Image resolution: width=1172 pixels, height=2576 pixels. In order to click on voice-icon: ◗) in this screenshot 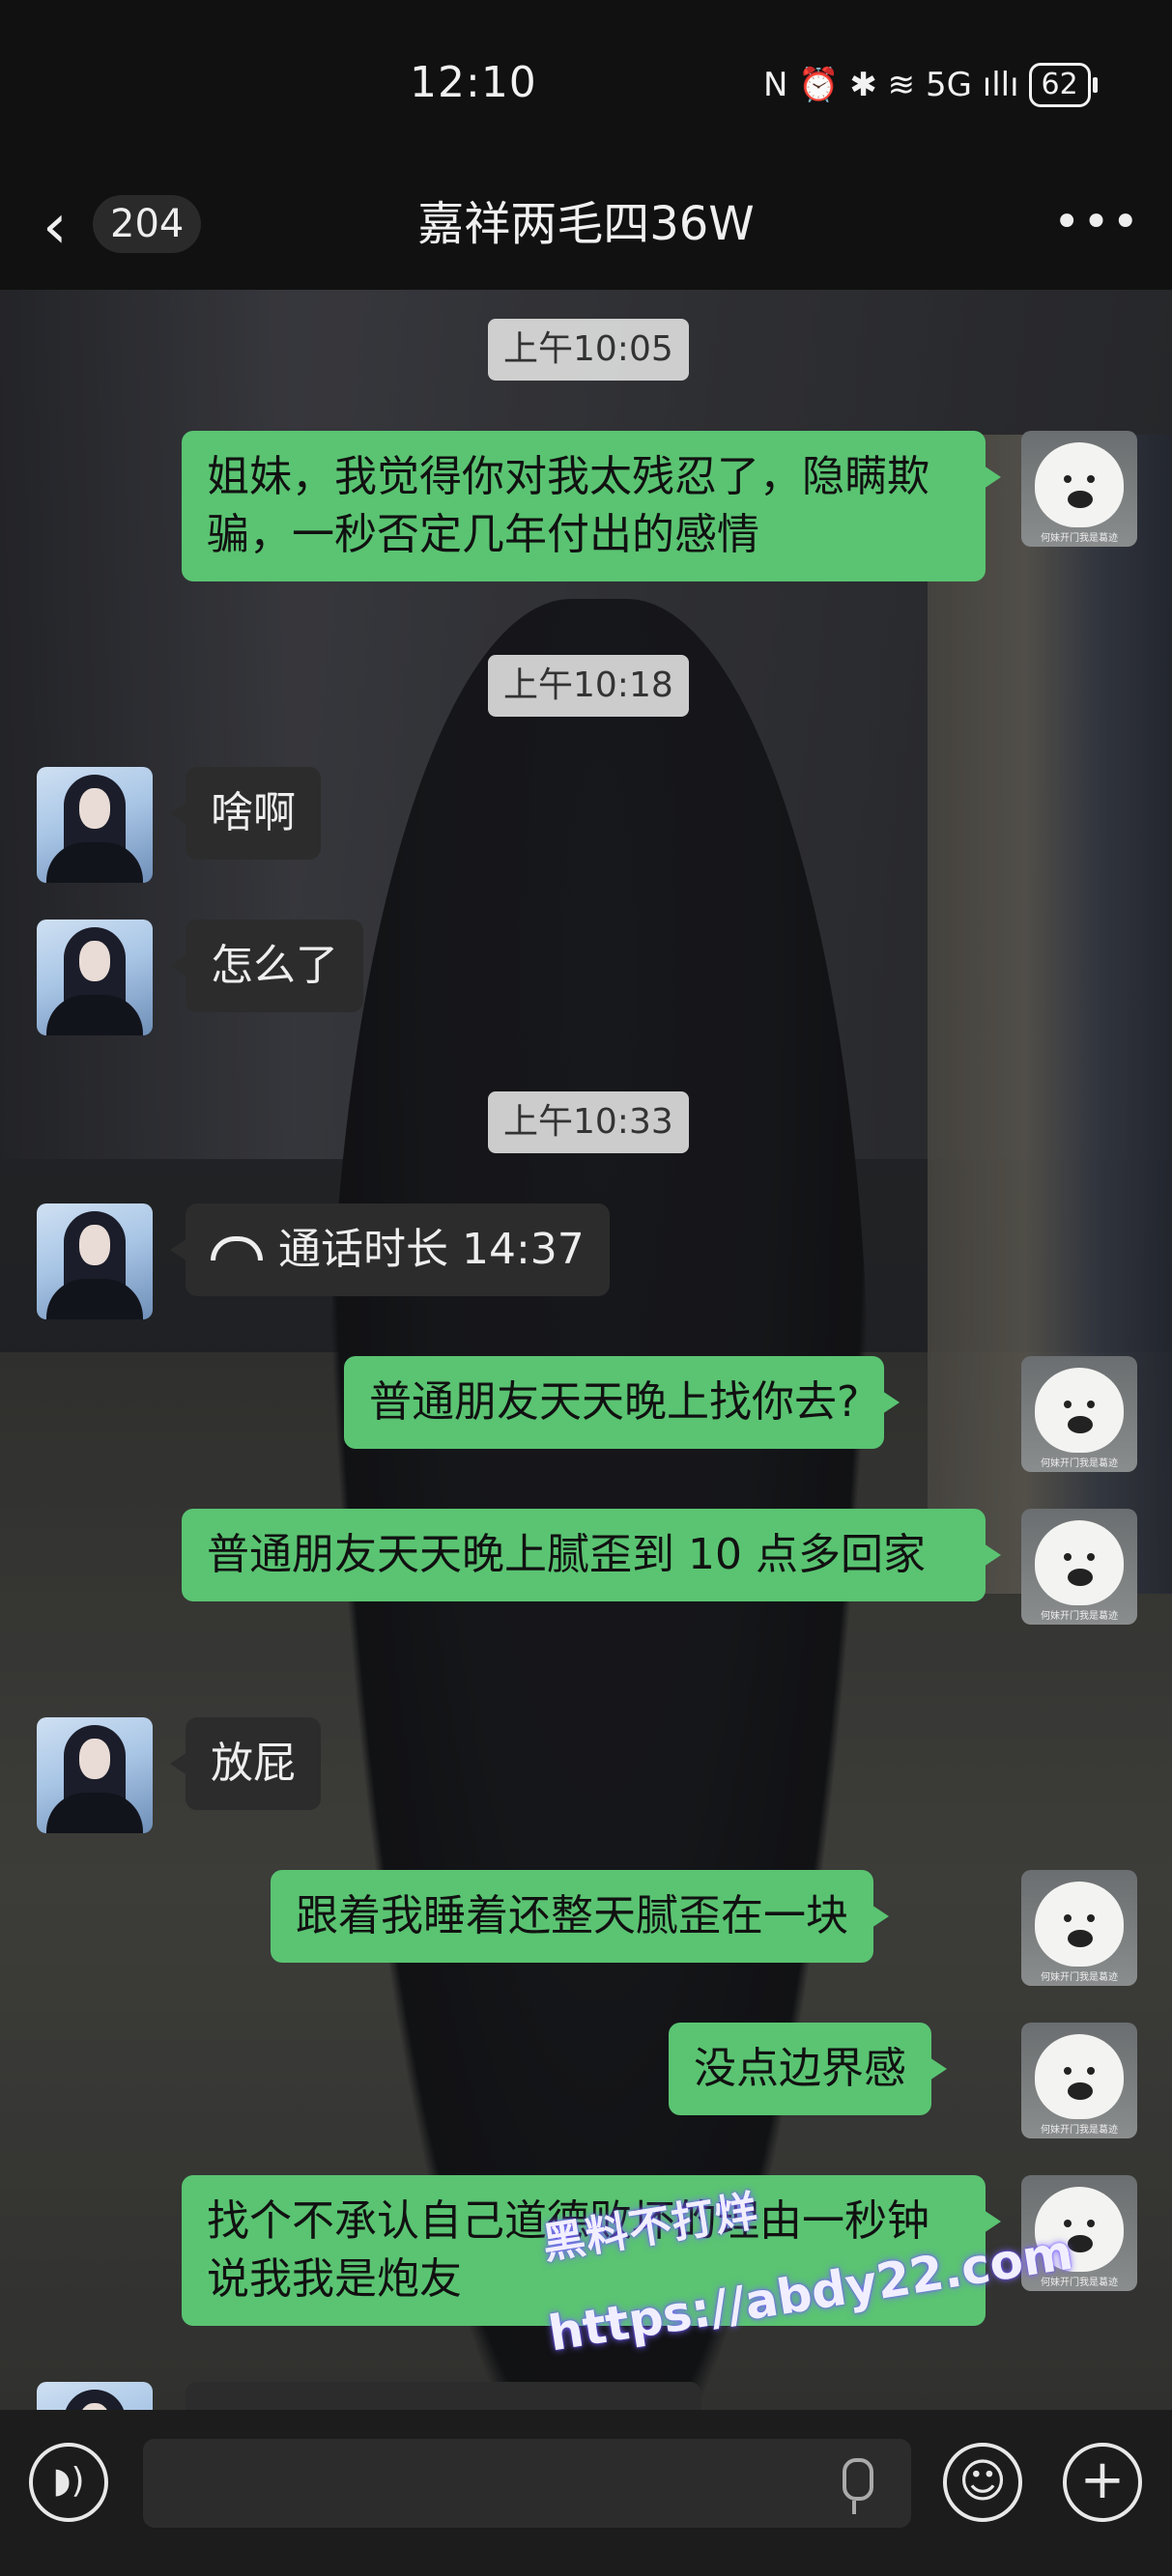, I will do `click(68, 2482)`.